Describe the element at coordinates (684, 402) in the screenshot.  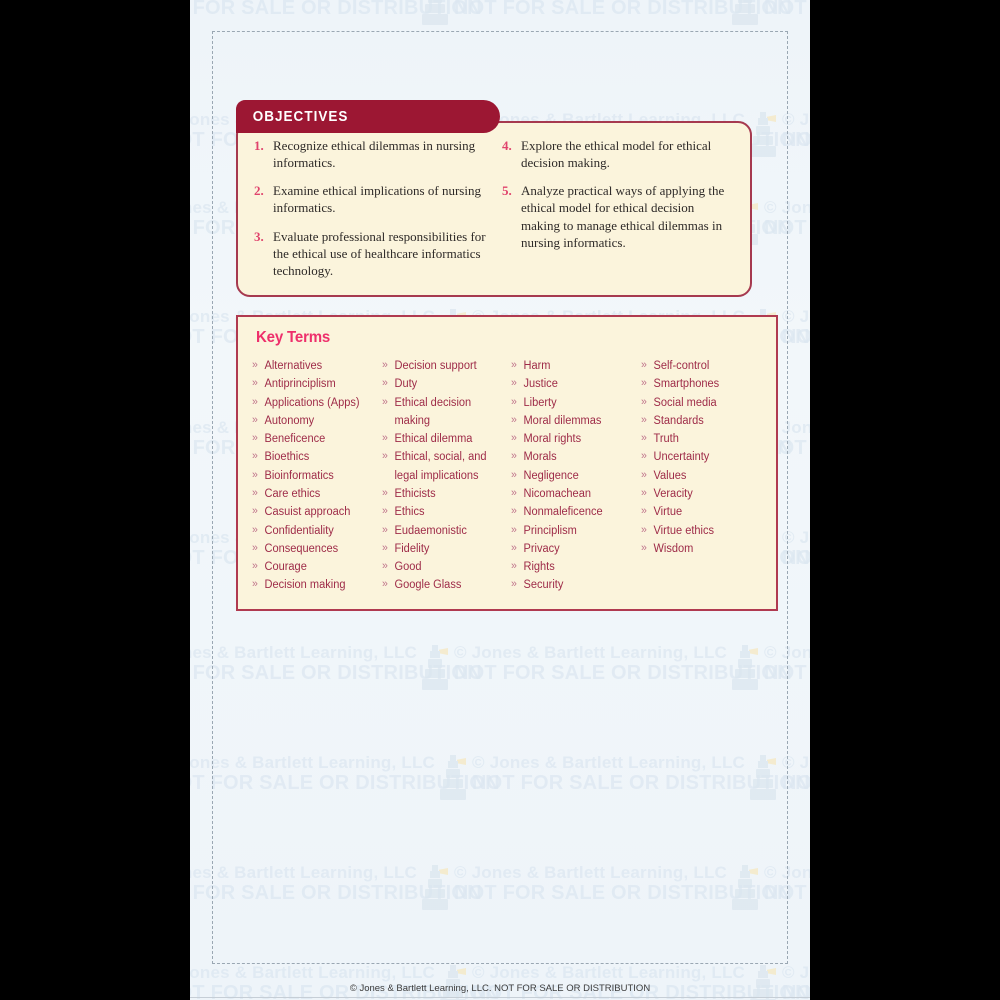
I see `key-term-label: Social media` at that location.